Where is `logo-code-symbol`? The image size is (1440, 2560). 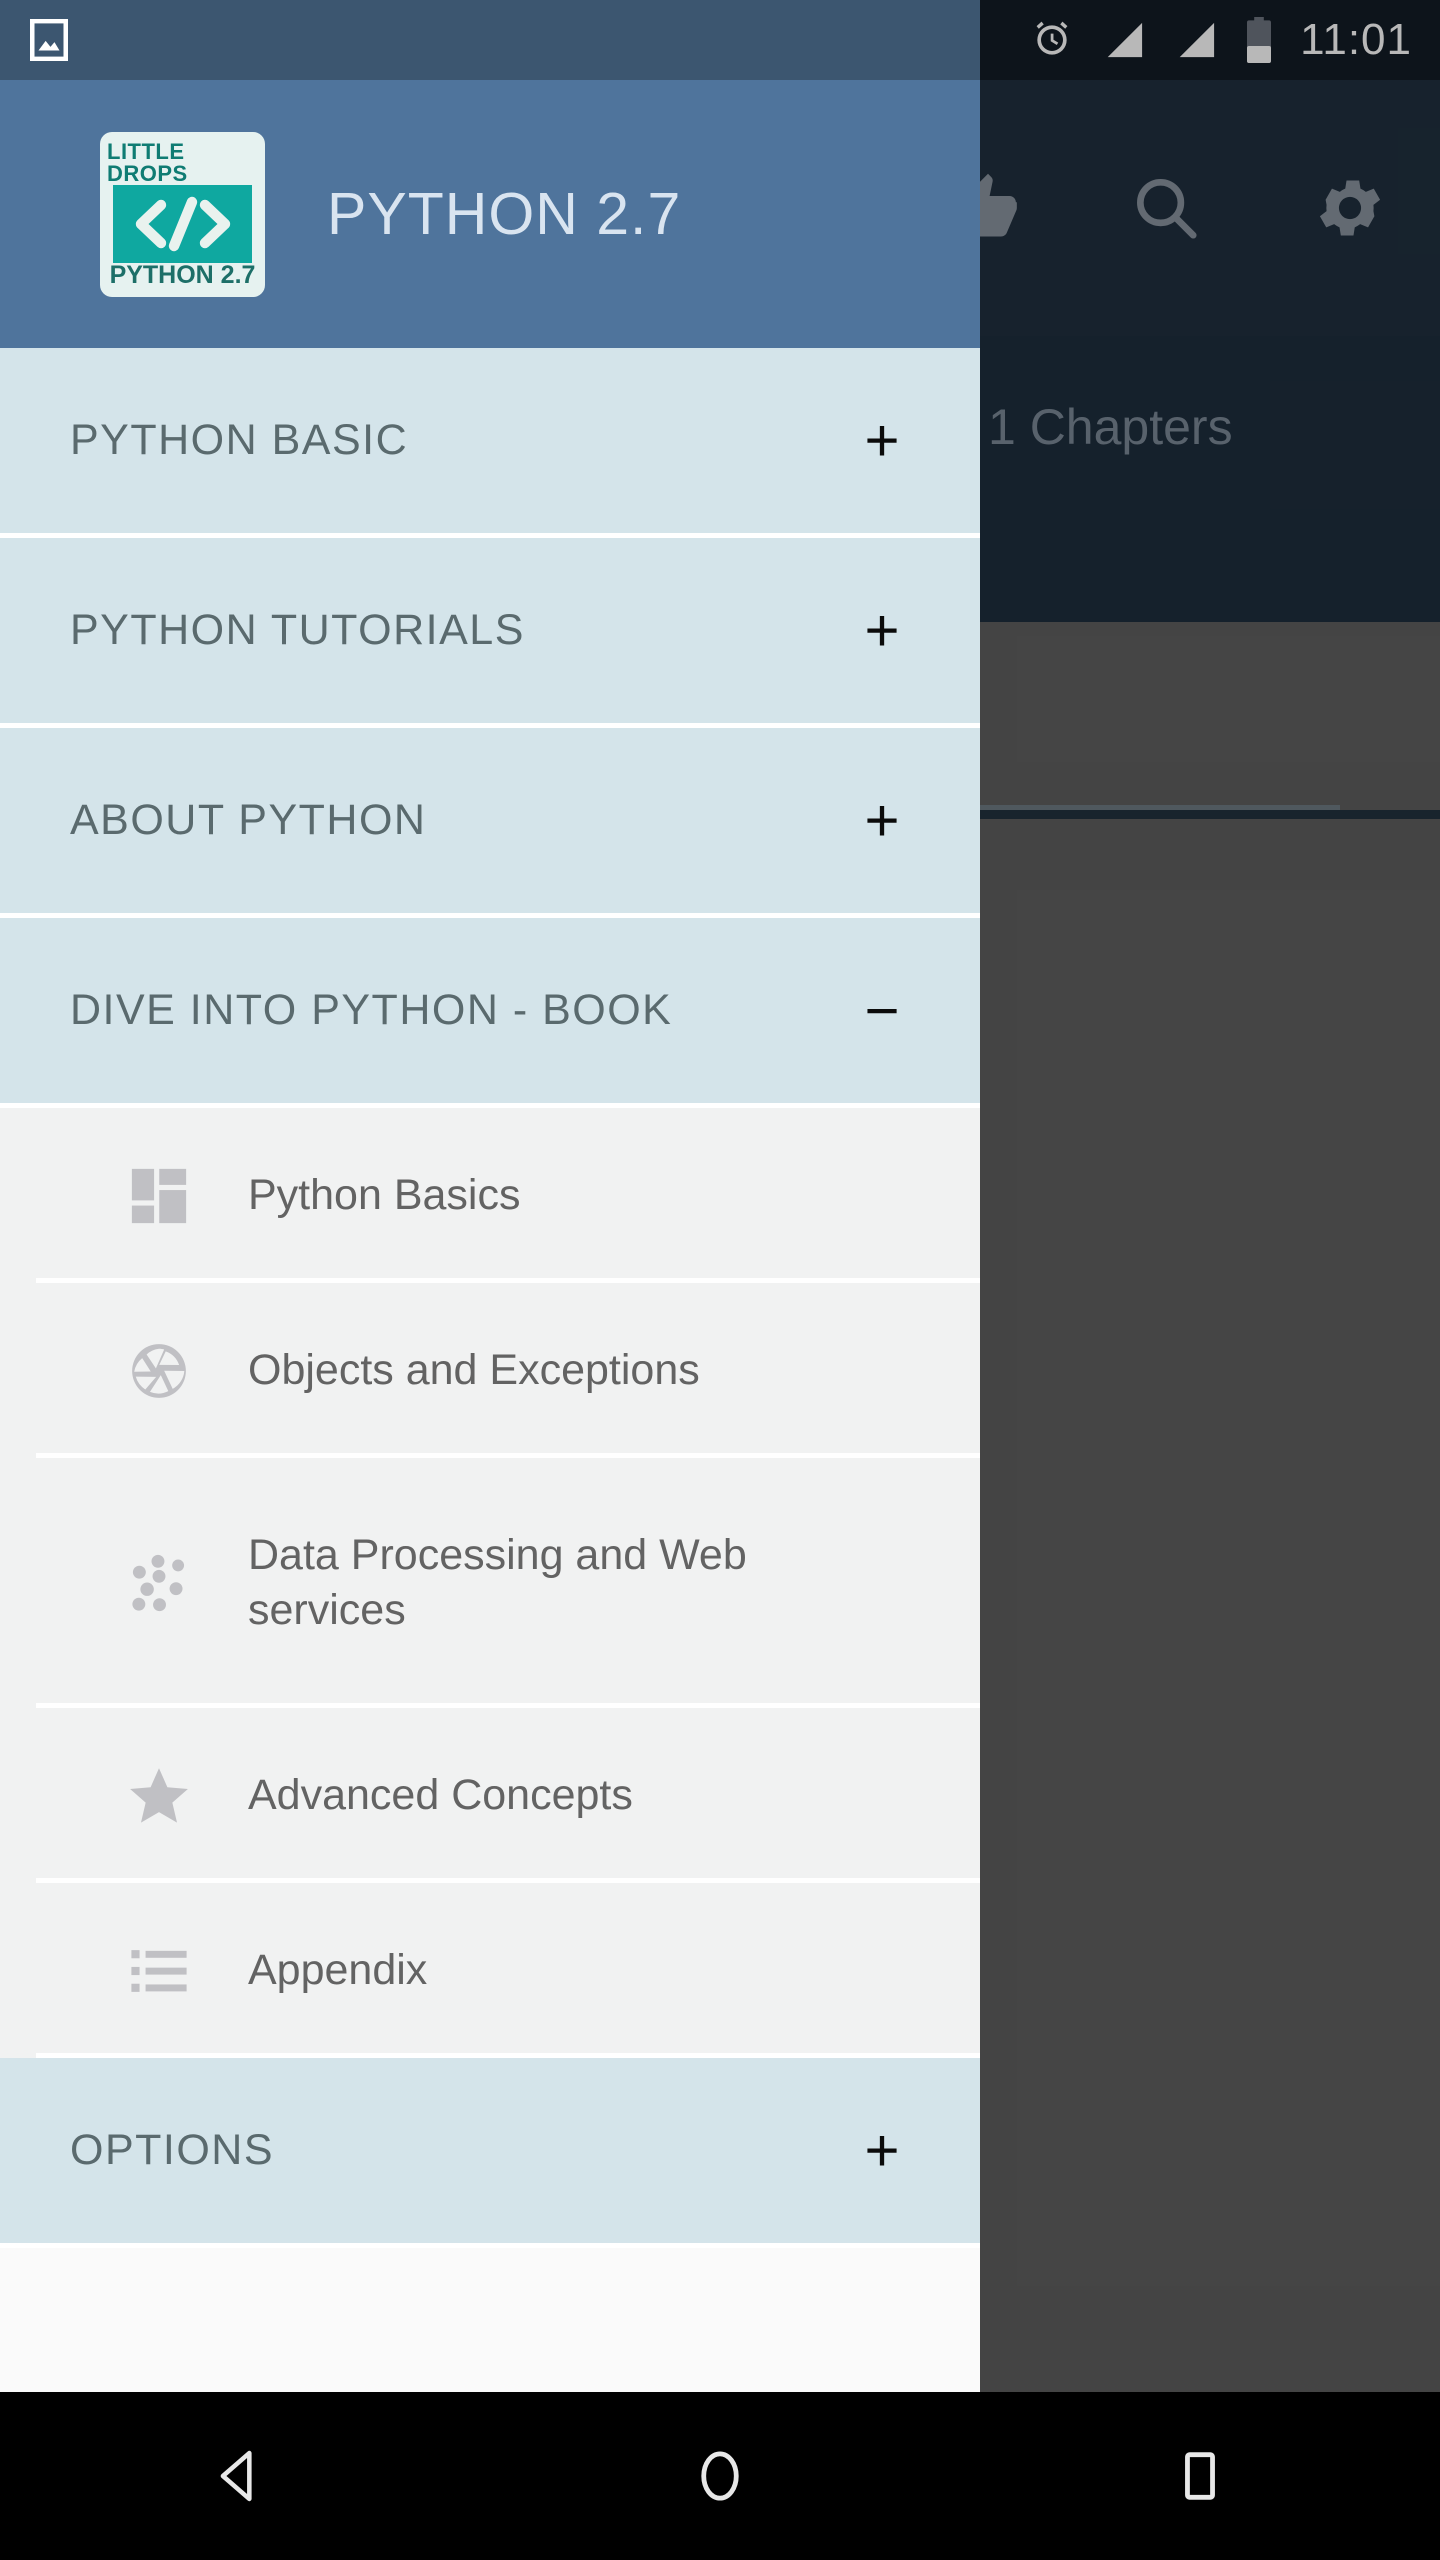 logo-code-symbol is located at coordinates (182, 223).